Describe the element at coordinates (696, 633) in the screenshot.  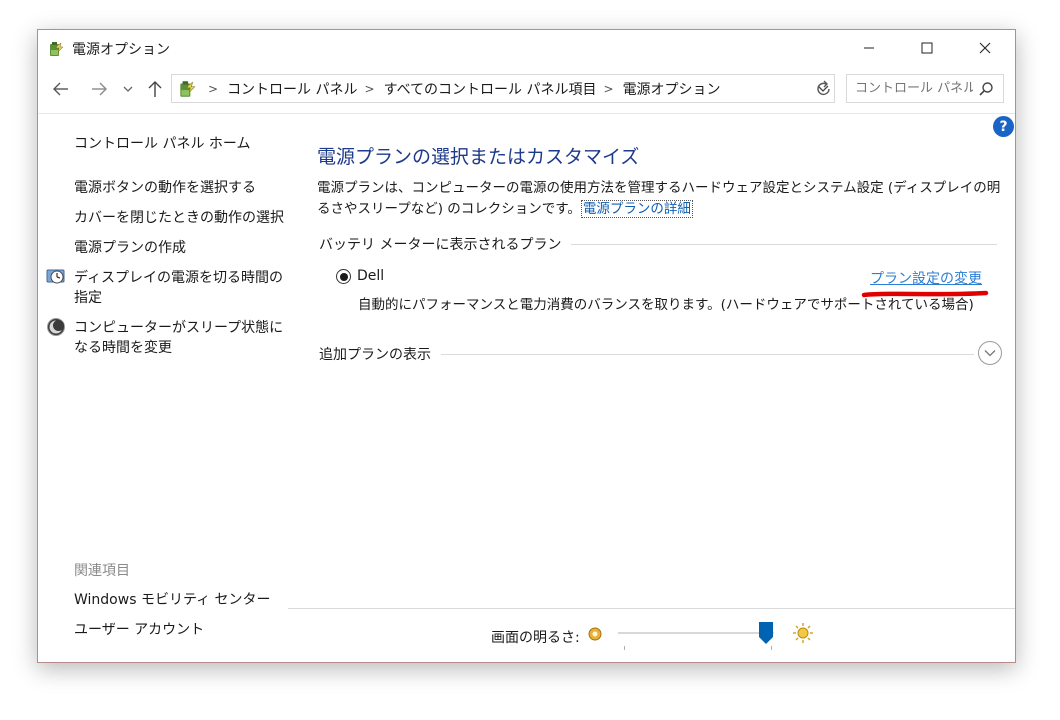
I see `slider-track` at that location.